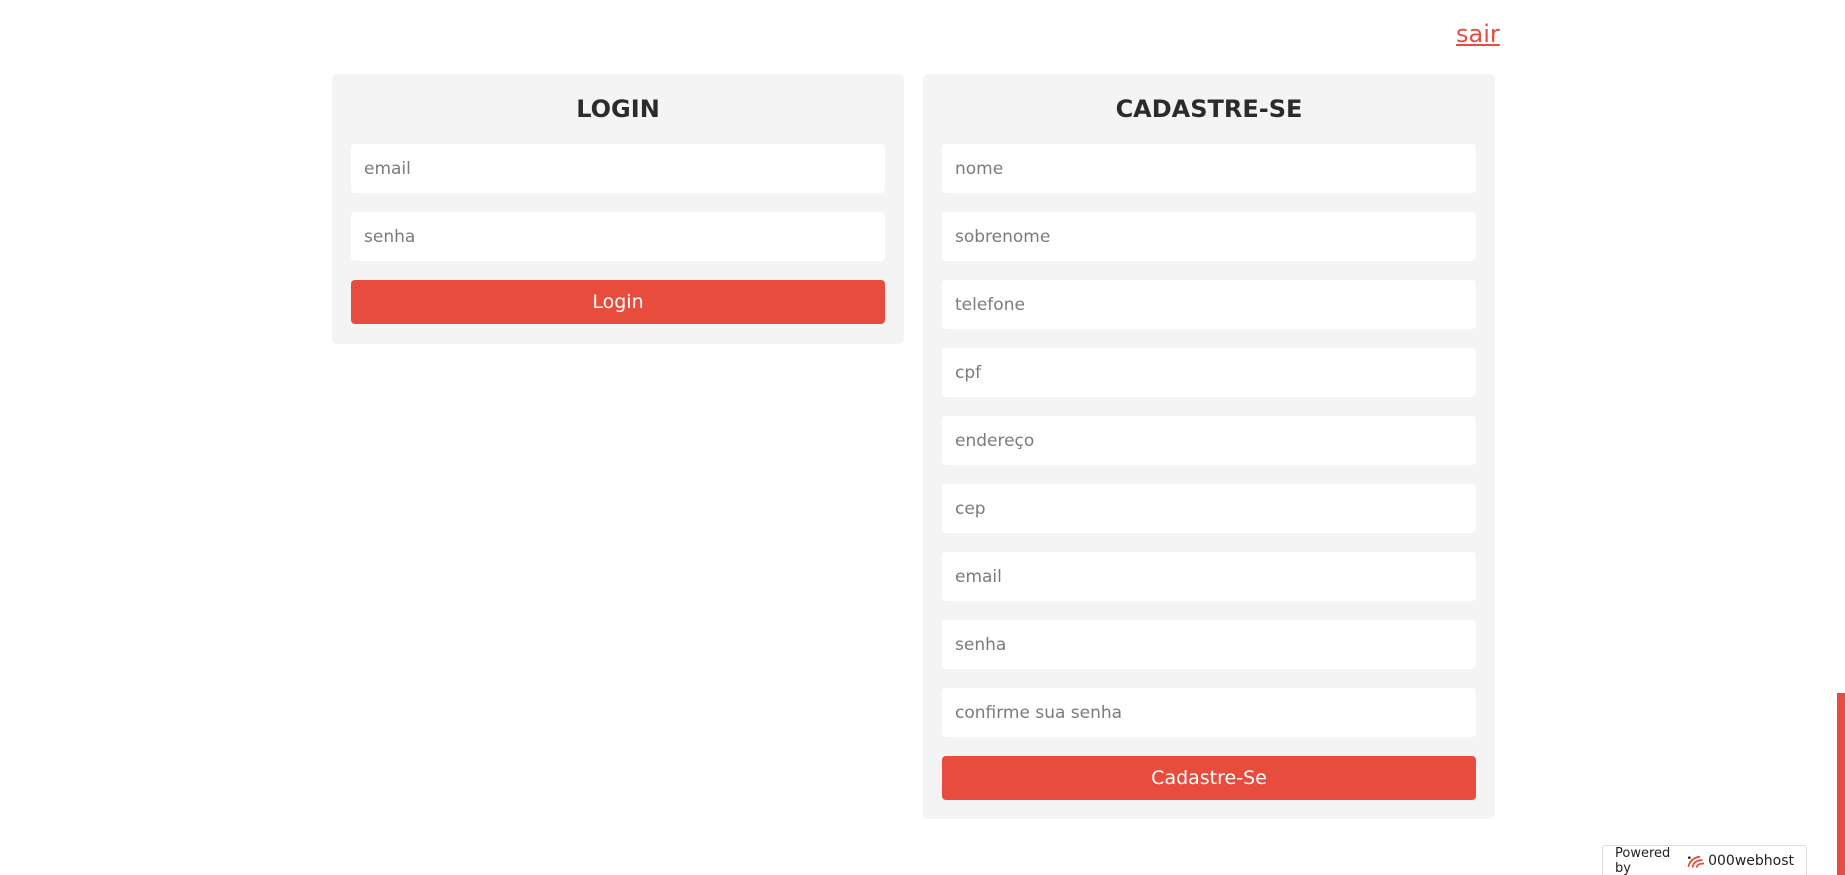  What do you see at coordinates (618, 302) in the screenshot?
I see `login-button: Login` at bounding box center [618, 302].